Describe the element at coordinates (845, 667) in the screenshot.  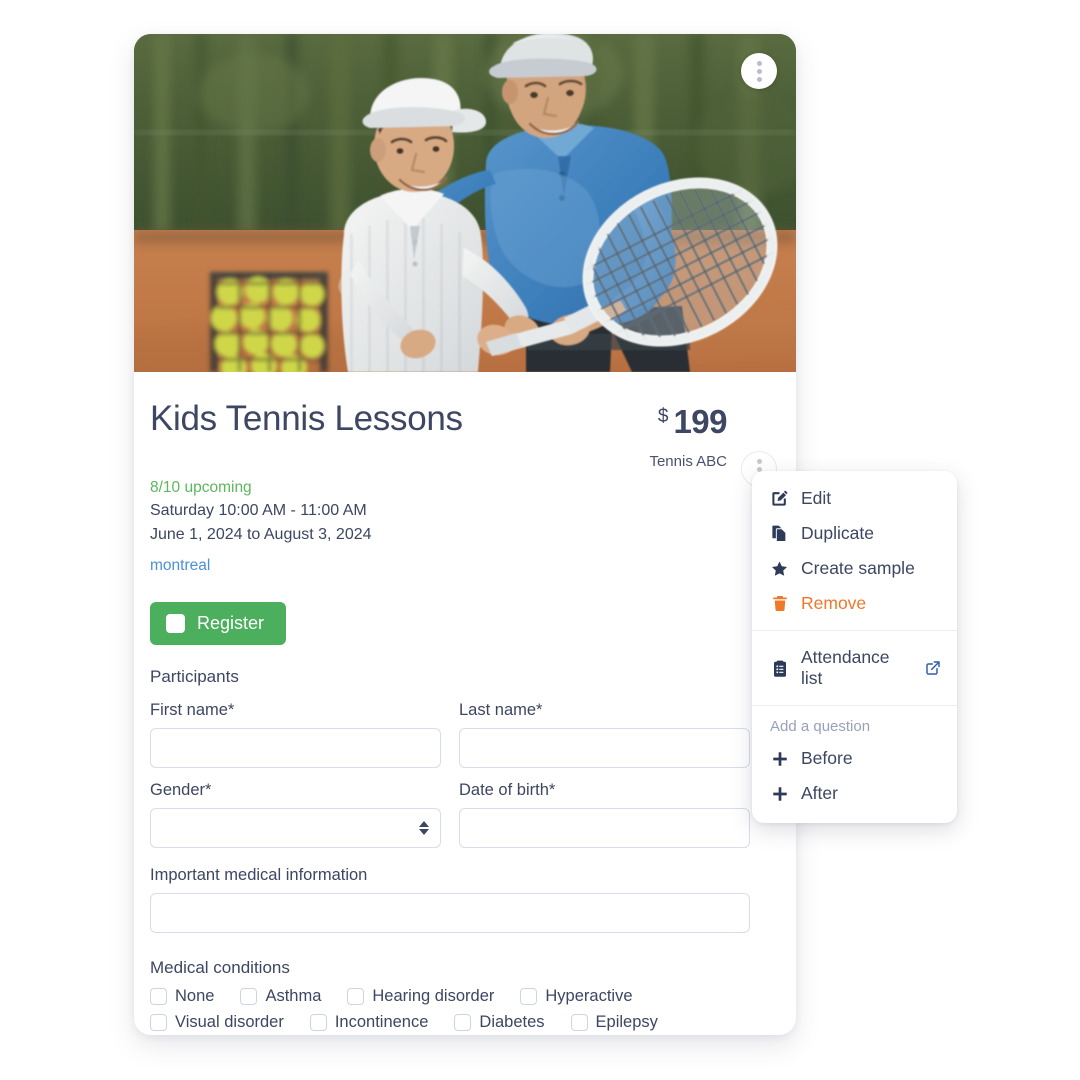
I see `menu-item-label: Attendance list` at that location.